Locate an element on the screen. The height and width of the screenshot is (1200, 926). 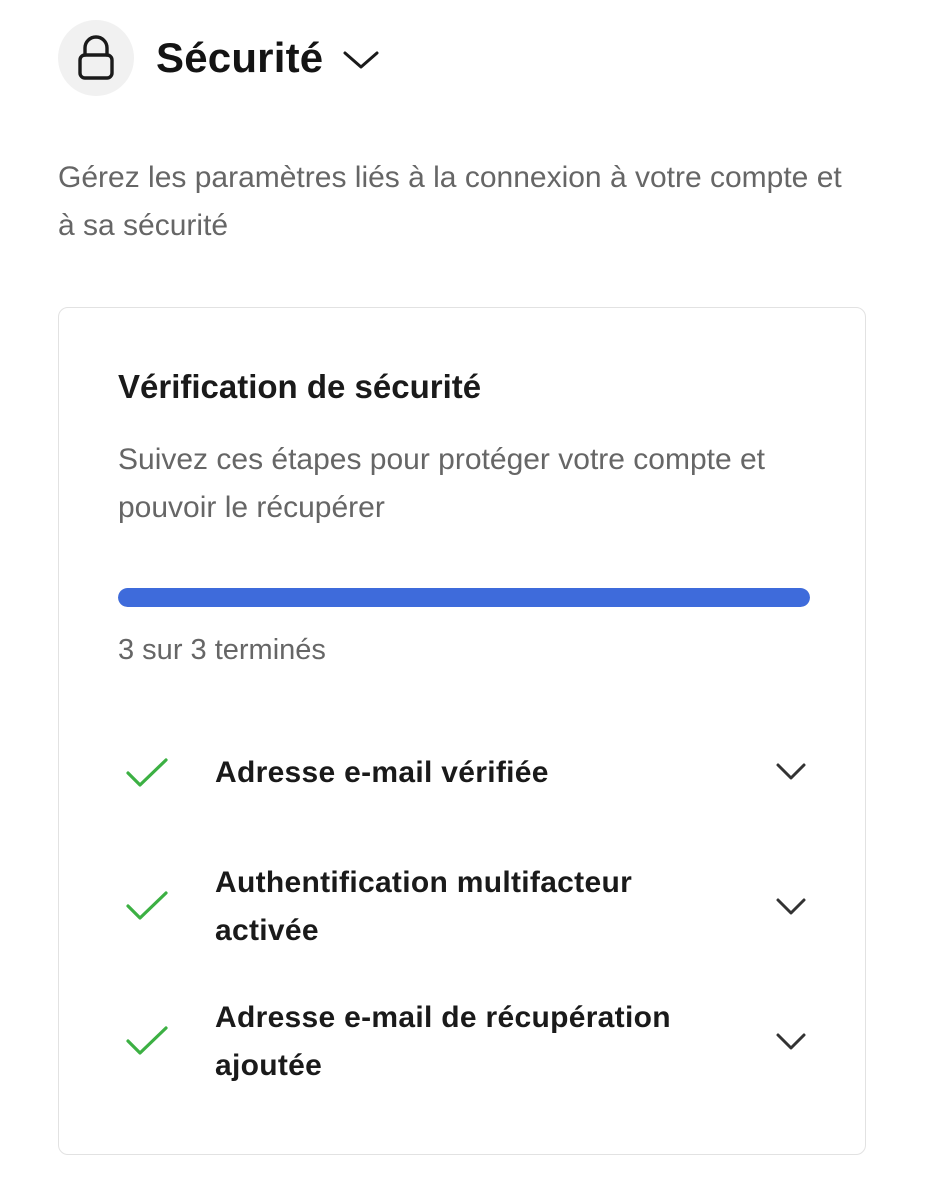
progress-bar-fill is located at coordinates (464, 597).